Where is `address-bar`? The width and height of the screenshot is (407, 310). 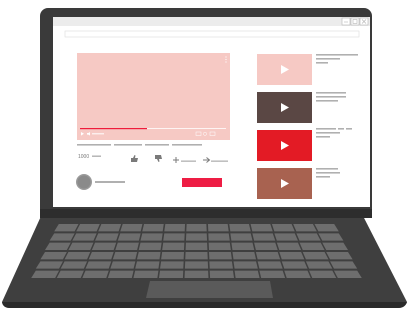
address-bar is located at coordinates (212, 34).